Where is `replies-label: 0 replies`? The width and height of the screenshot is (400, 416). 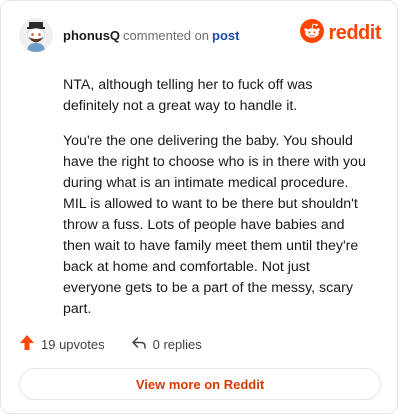
replies-label: 0 replies is located at coordinates (177, 344).